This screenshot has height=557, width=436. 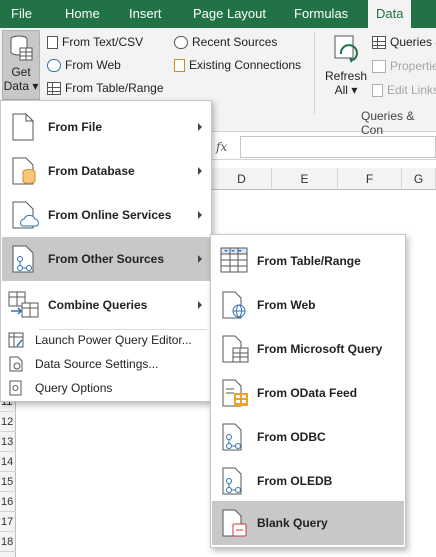 I want to click on submenu-item-from-table-range: From Table/Range, so click(x=308, y=261).